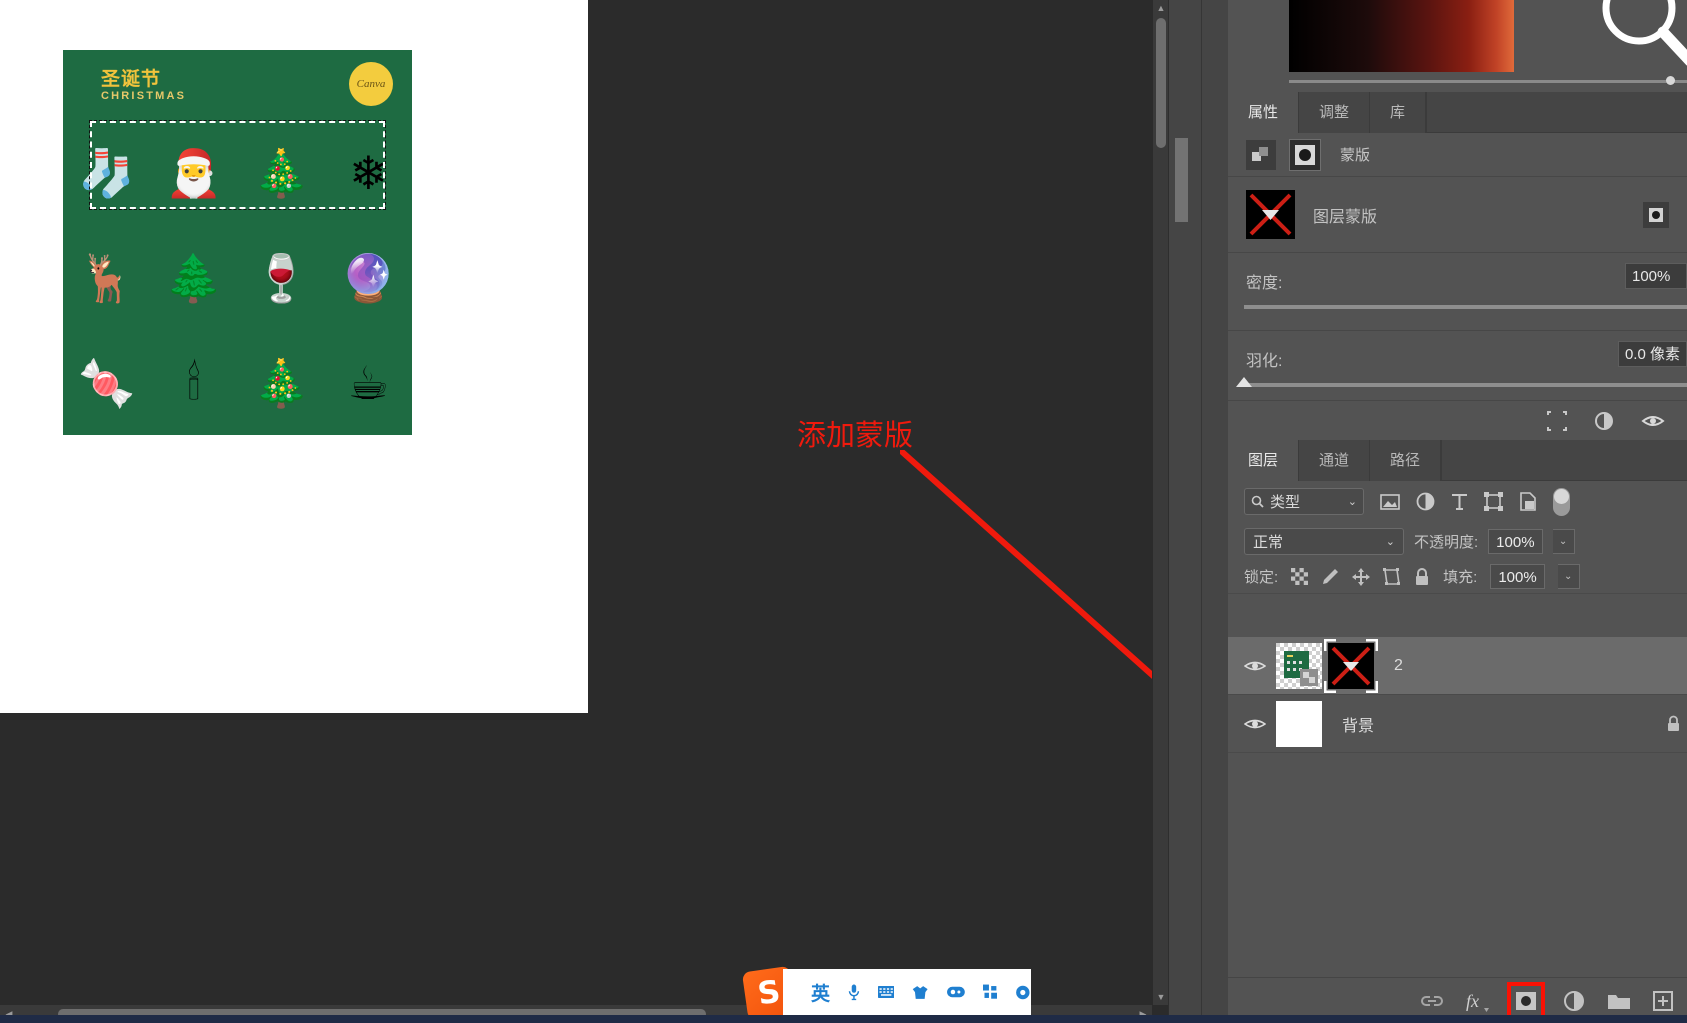  I want to click on properties-footer, so click(1457, 420).